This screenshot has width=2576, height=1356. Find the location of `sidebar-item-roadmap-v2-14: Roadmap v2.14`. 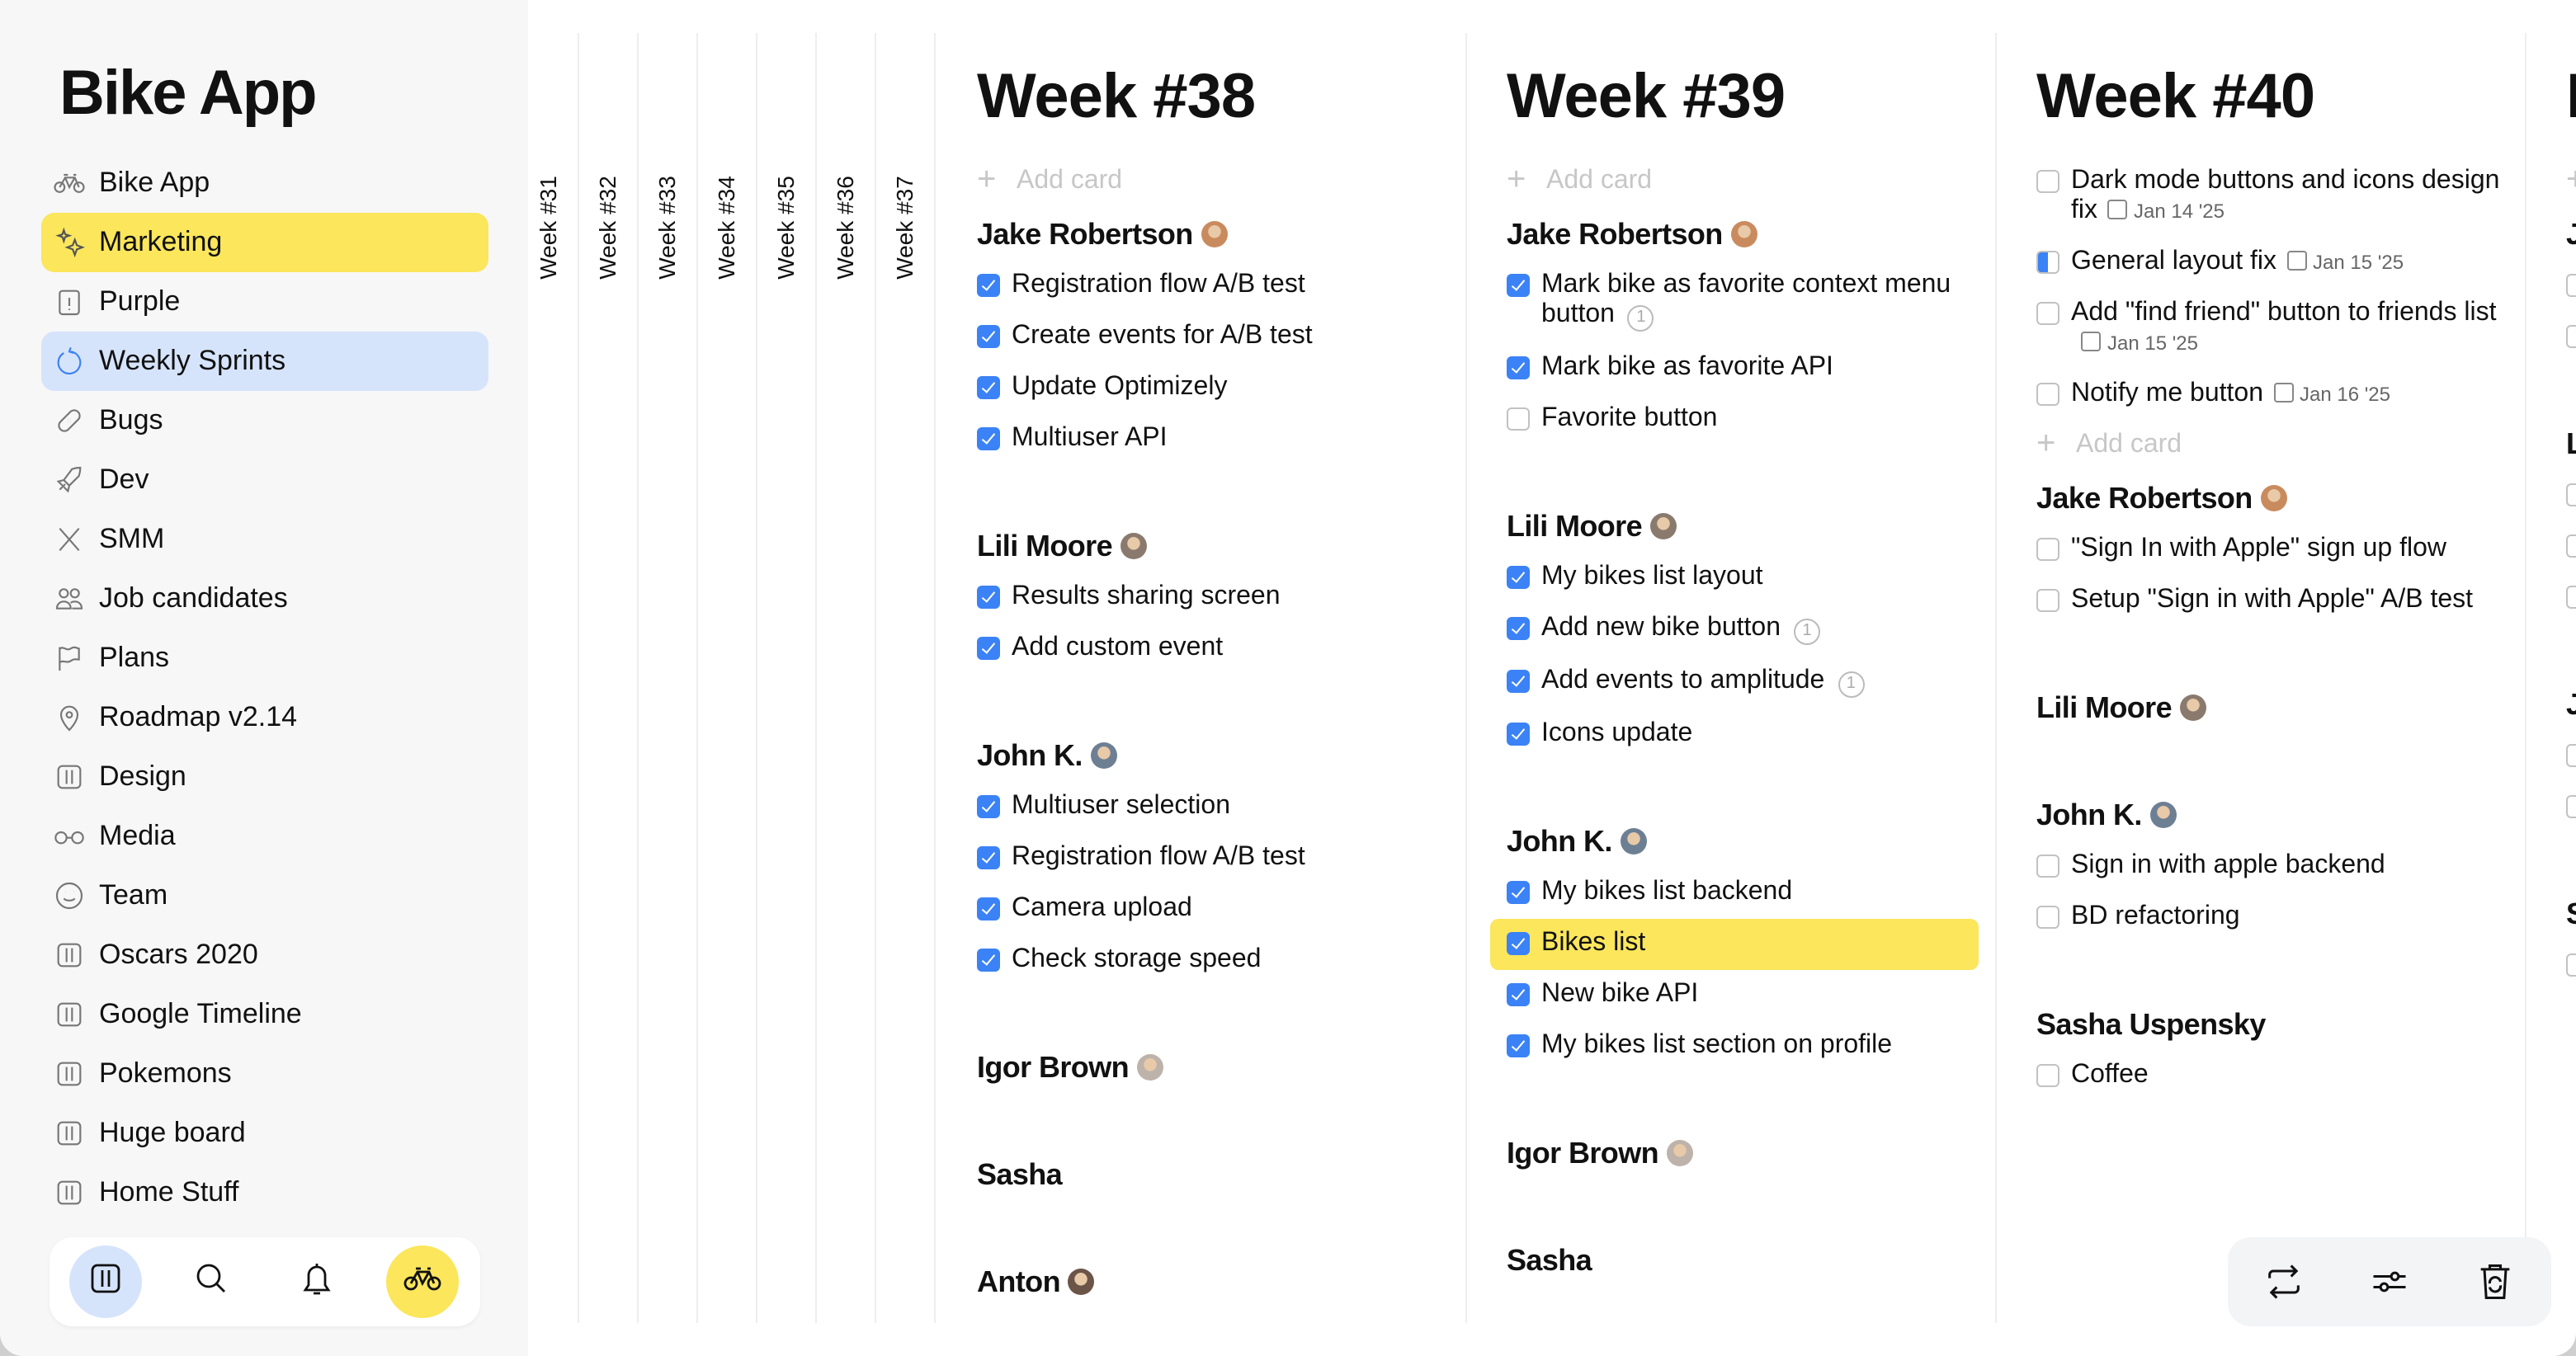

sidebar-item-roadmap-v2-14: Roadmap v2.14 is located at coordinates (264, 718).